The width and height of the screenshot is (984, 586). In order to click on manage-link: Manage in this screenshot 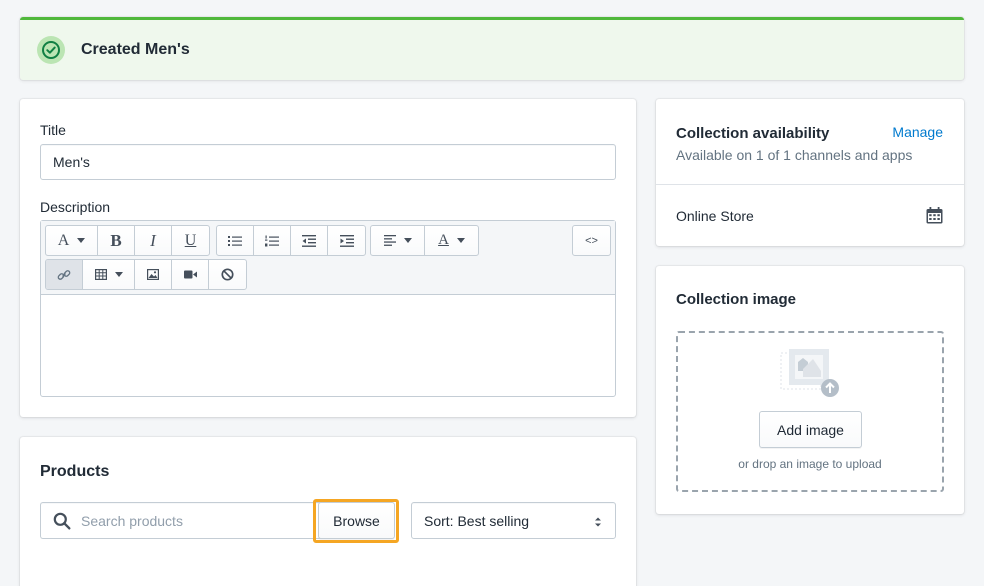, I will do `click(917, 132)`.